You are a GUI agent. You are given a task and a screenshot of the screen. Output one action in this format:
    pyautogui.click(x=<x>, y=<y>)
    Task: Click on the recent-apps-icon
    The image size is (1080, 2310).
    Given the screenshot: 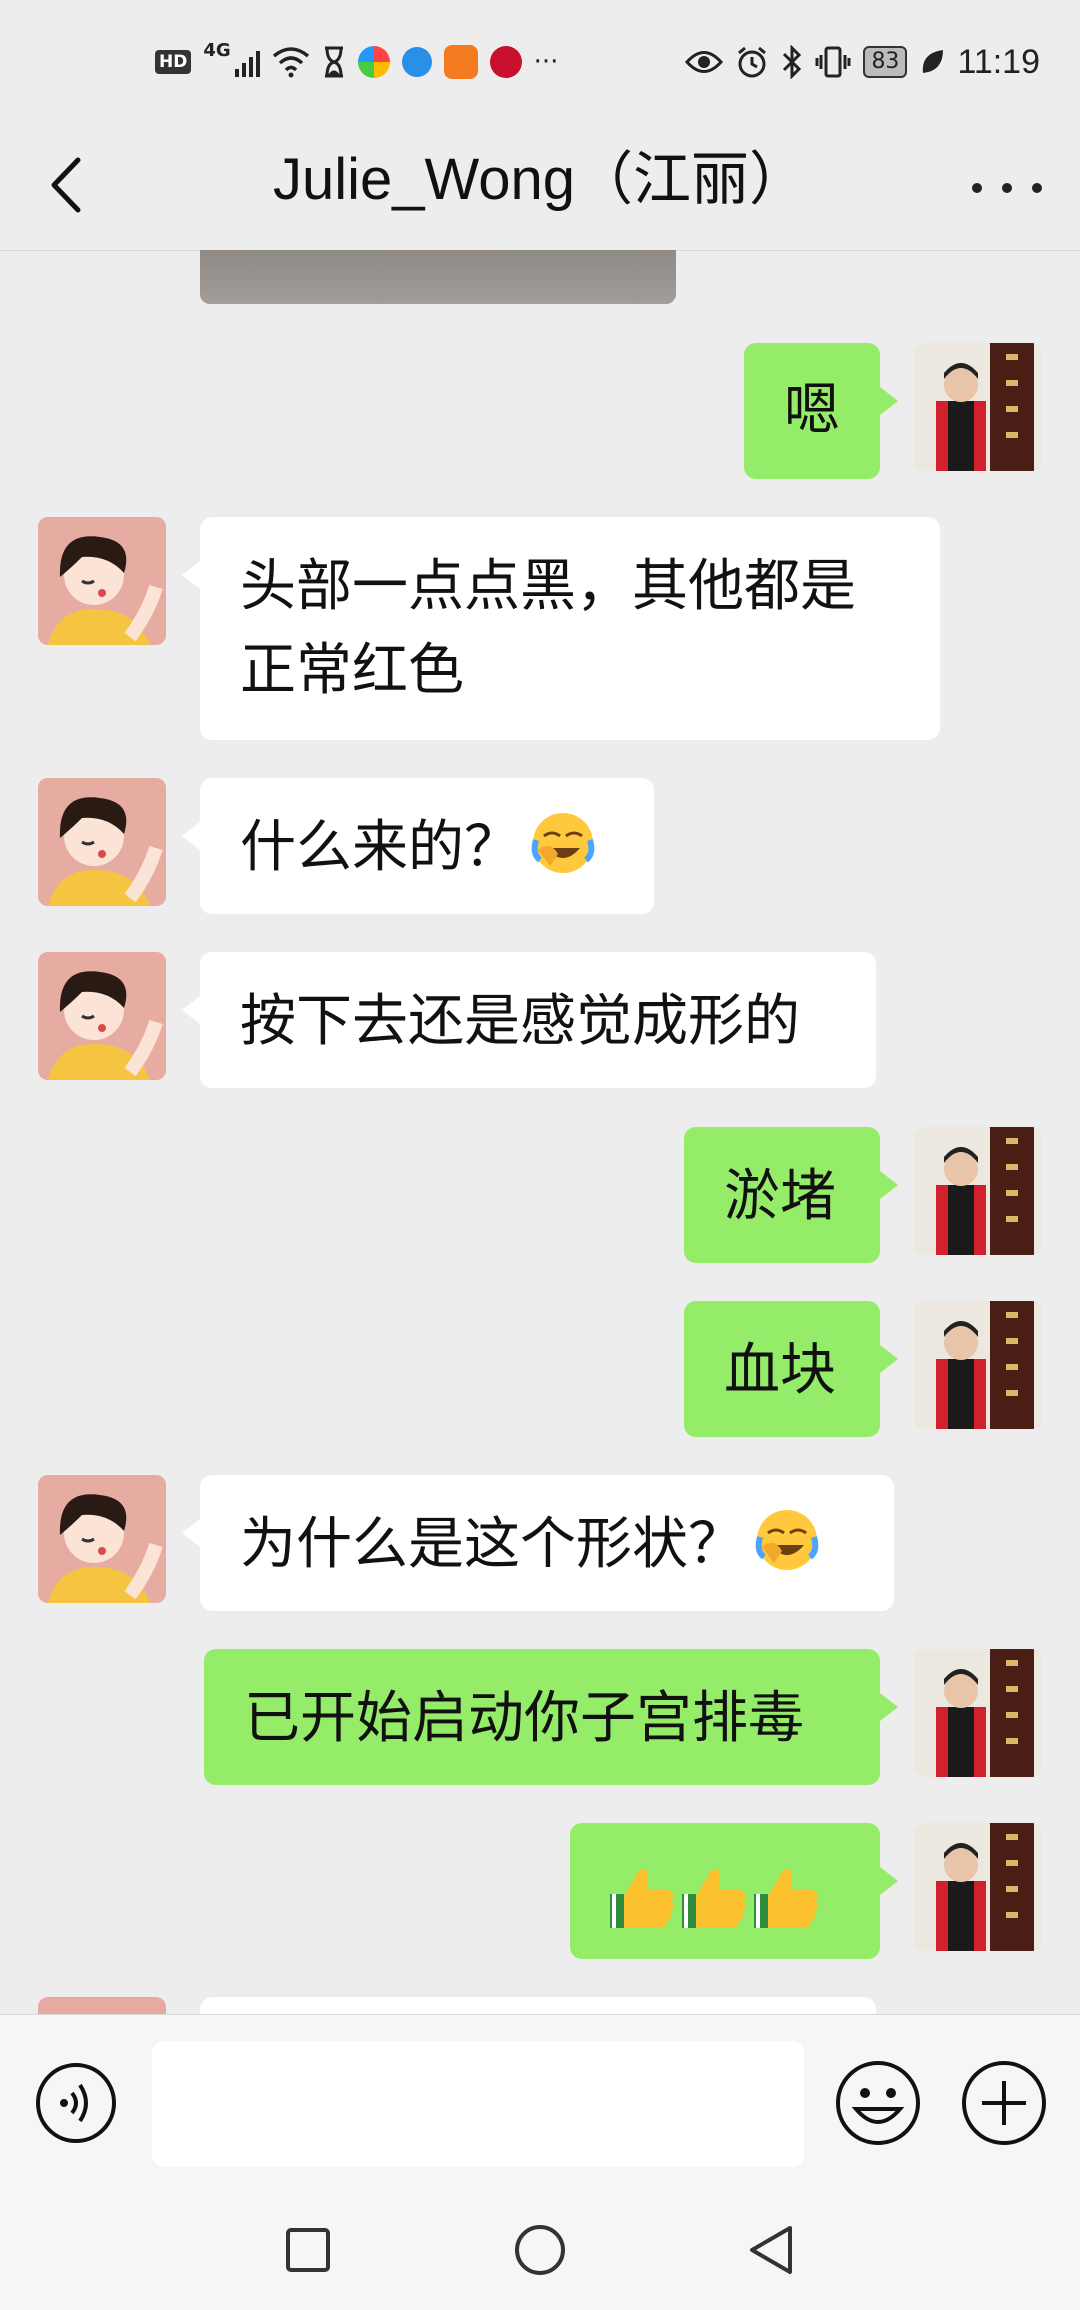 What is the action you would take?
    pyautogui.click(x=308, y=2250)
    